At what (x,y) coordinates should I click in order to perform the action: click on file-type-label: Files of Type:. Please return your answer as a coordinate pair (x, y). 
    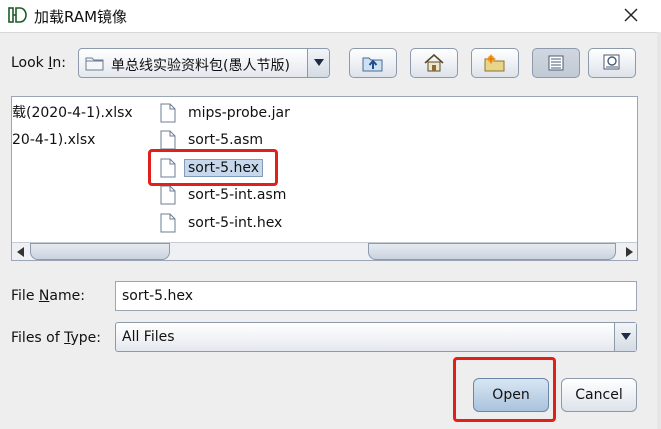
    Looking at the image, I should click on (56, 338).